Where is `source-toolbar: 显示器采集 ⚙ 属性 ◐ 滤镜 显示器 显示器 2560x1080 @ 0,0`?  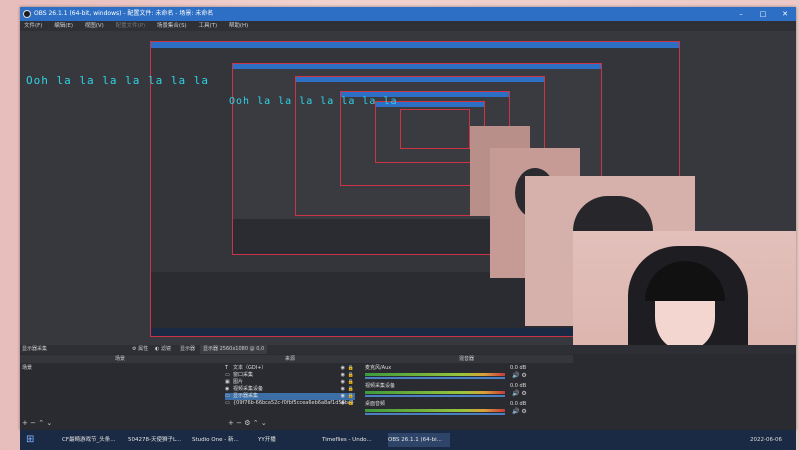 source-toolbar: 显示器采集 ⚙ 属性 ◐ 滤镜 显示器 显示器 2560x1080 @ 0,0 is located at coordinates (408, 349).